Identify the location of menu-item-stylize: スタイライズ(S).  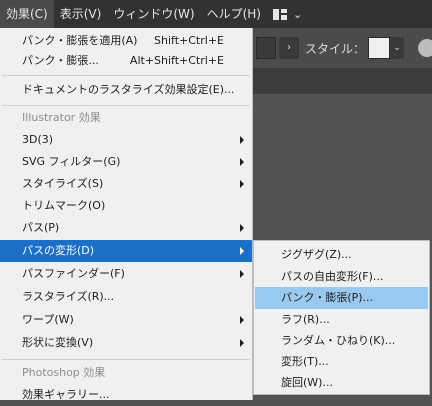
(126, 184).